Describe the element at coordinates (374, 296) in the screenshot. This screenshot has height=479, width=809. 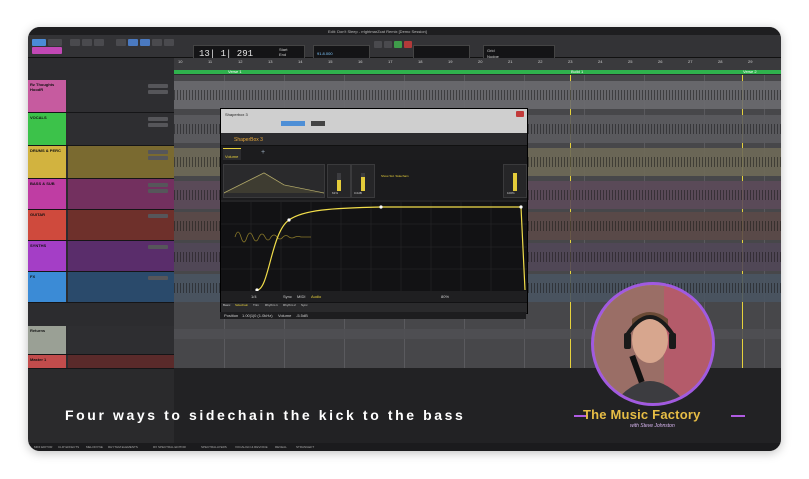
I see `shaper-toolbar: 1/4 Sync MIDI Audio 80%` at that location.